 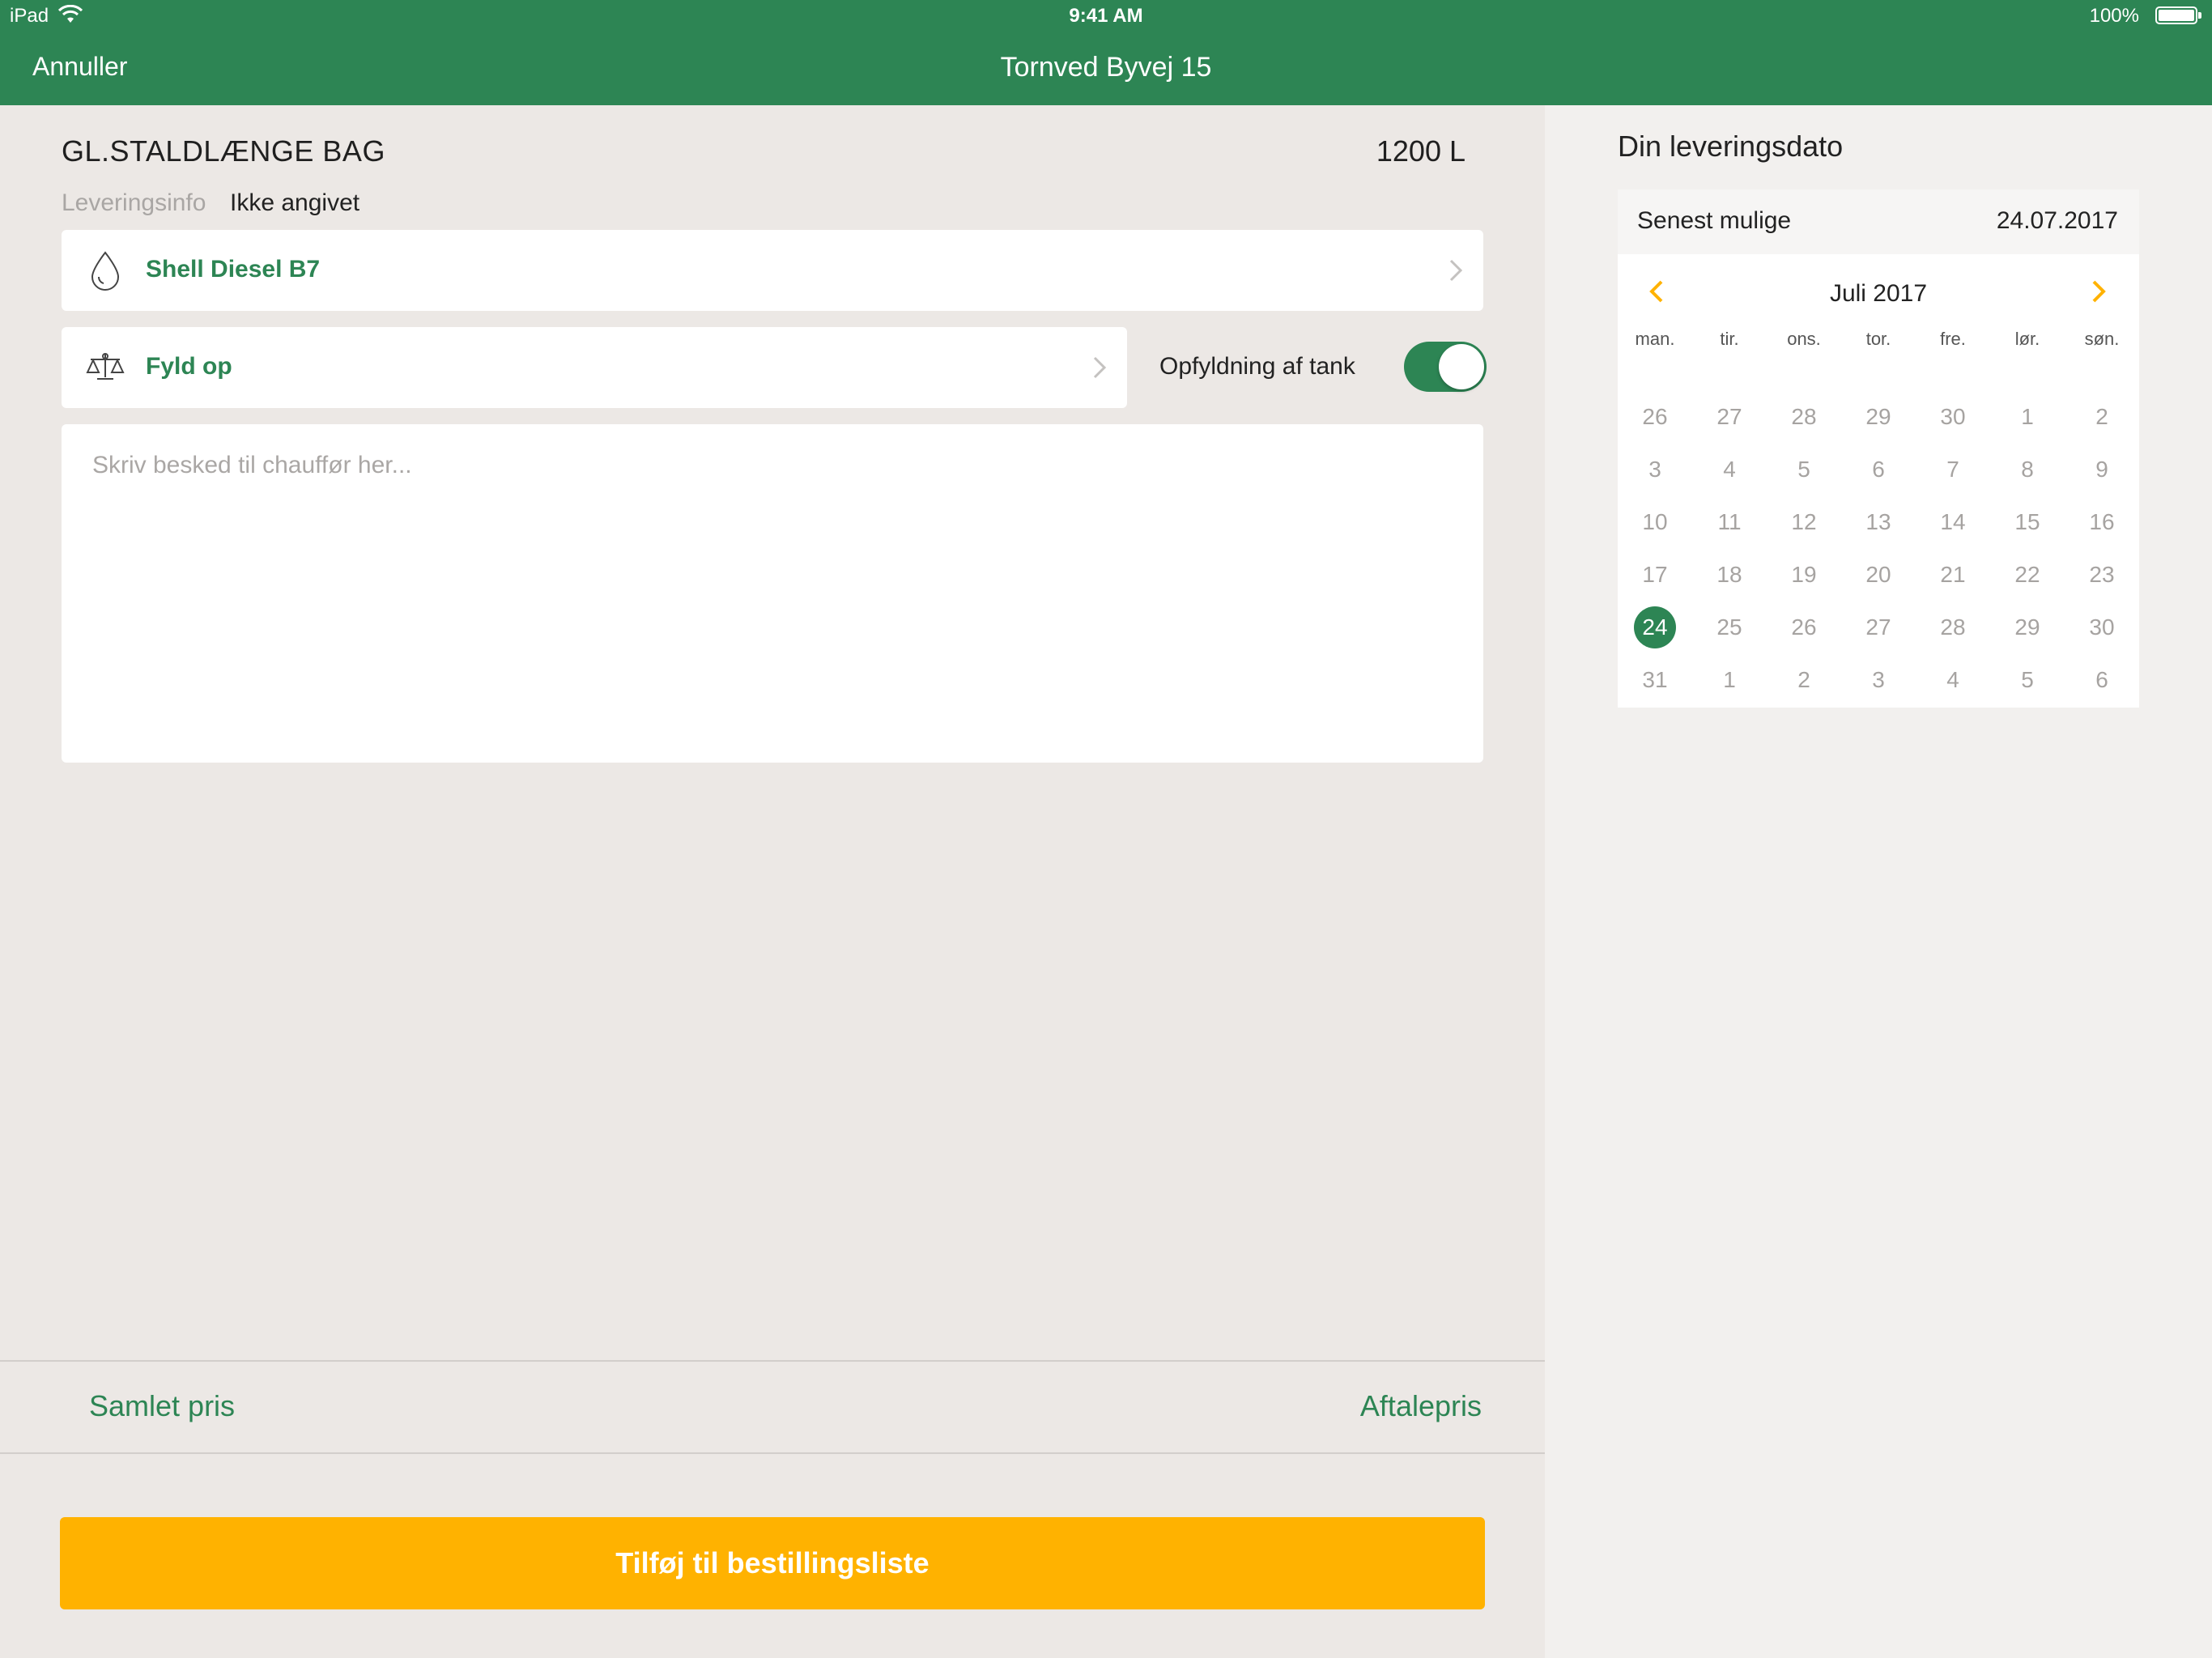 I want to click on calendar-day: 17, so click(x=1655, y=574).